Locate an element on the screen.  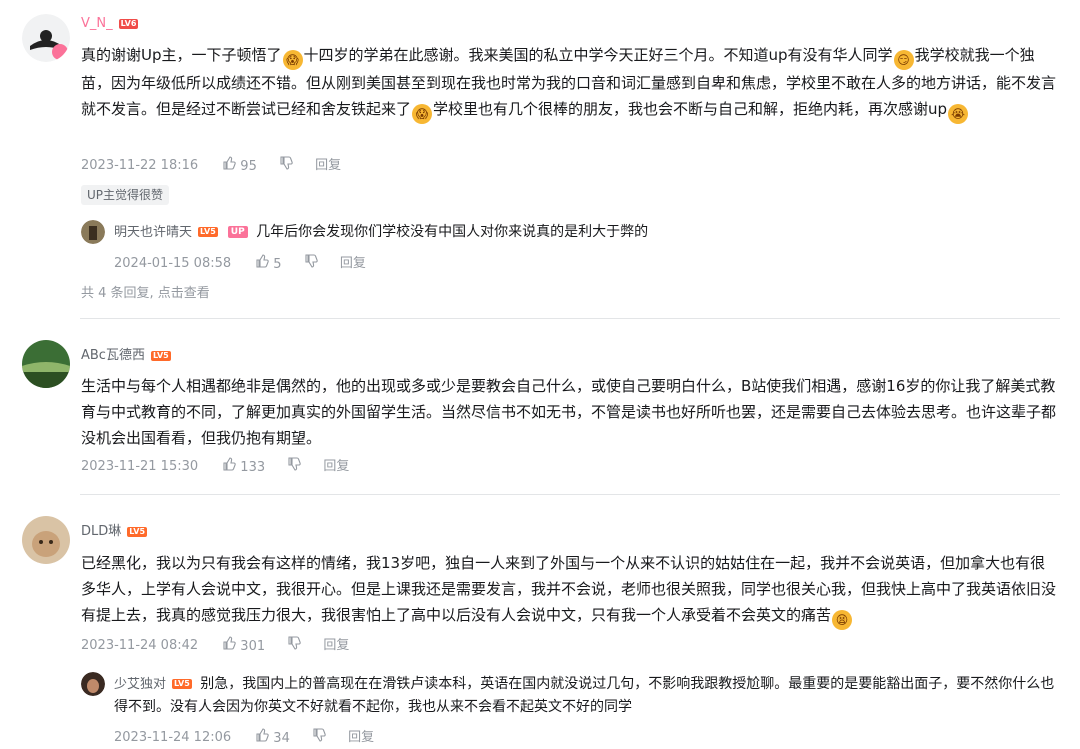
level-badge: LV6 is located at coordinates (128, 23).